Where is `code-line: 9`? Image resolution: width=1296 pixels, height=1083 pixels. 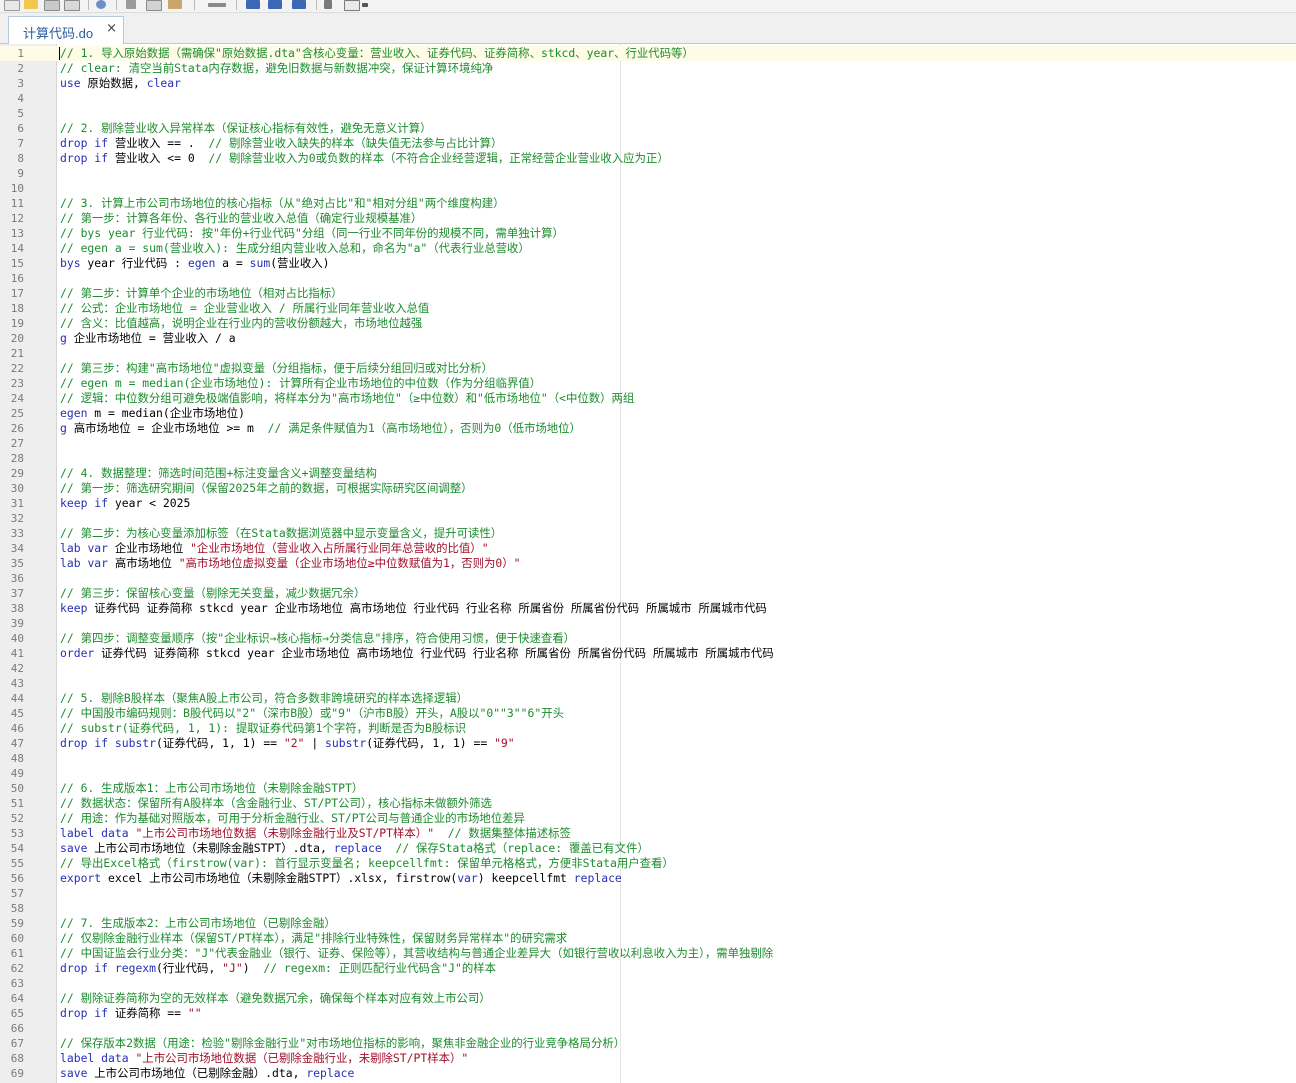
code-line: 9 is located at coordinates (648, 173).